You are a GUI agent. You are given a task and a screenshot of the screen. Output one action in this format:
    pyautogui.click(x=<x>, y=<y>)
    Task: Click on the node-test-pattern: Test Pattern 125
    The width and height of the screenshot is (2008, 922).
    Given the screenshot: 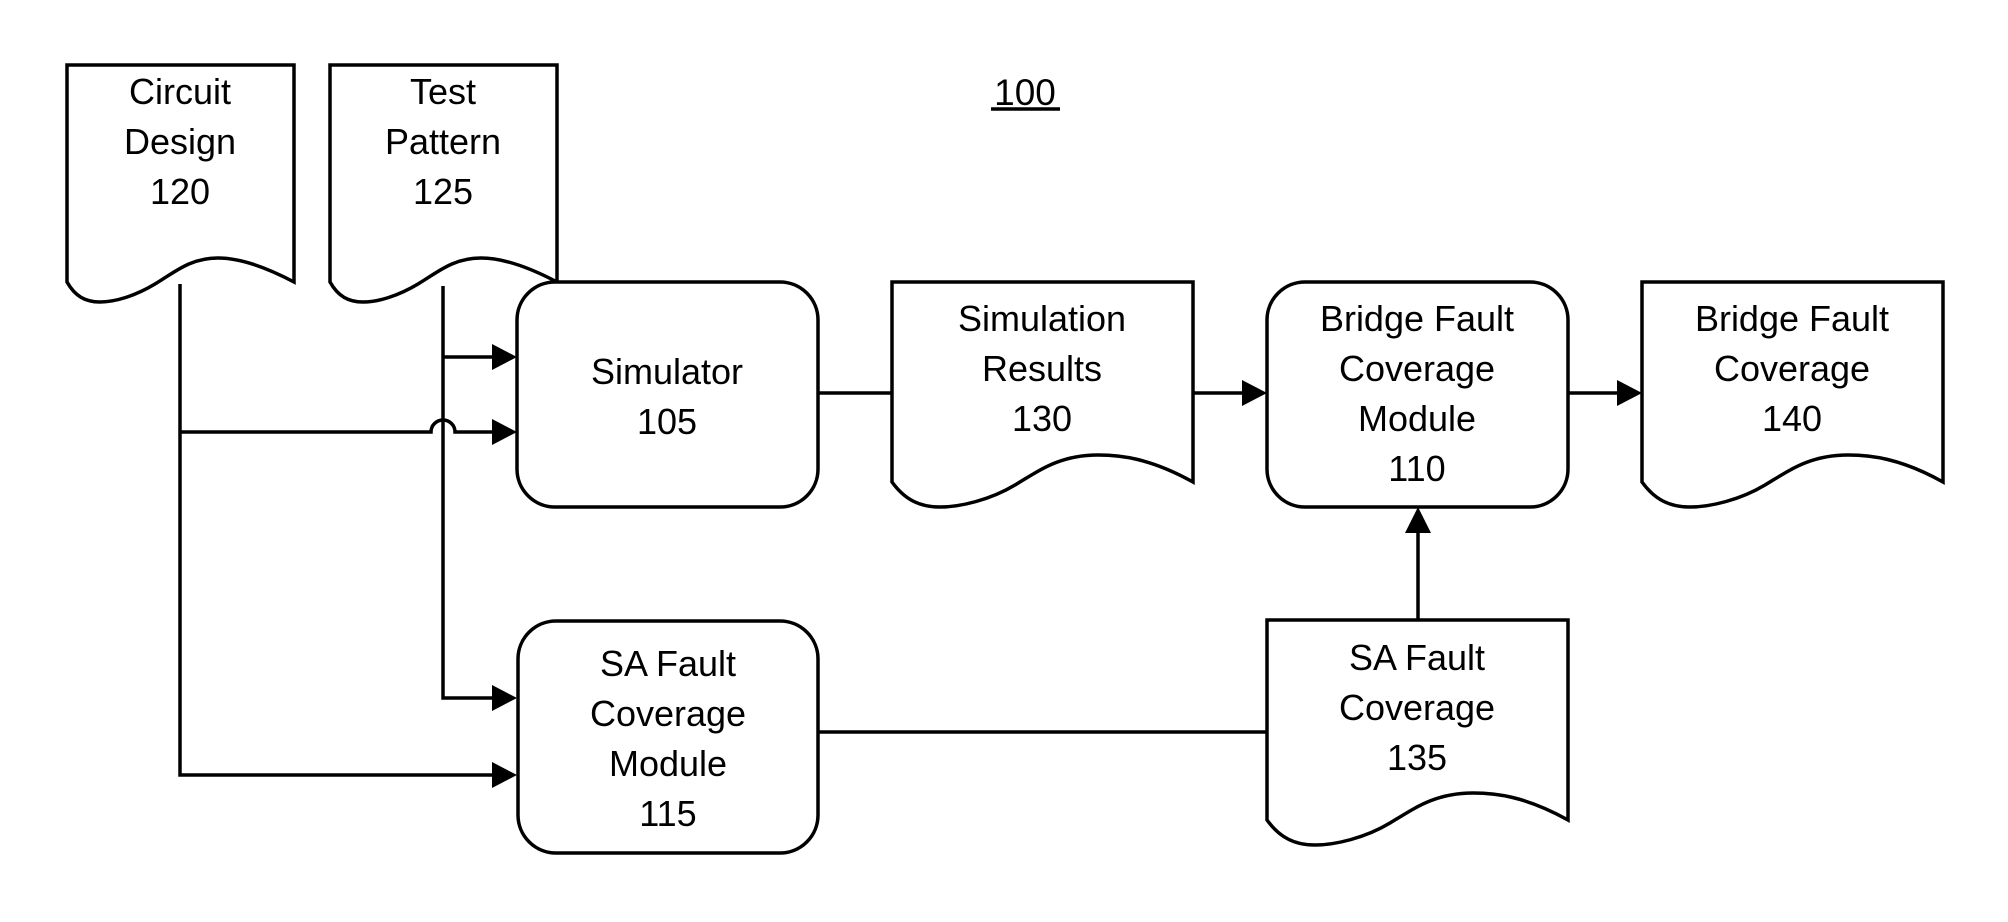 What is the action you would take?
    pyautogui.click(x=443, y=183)
    